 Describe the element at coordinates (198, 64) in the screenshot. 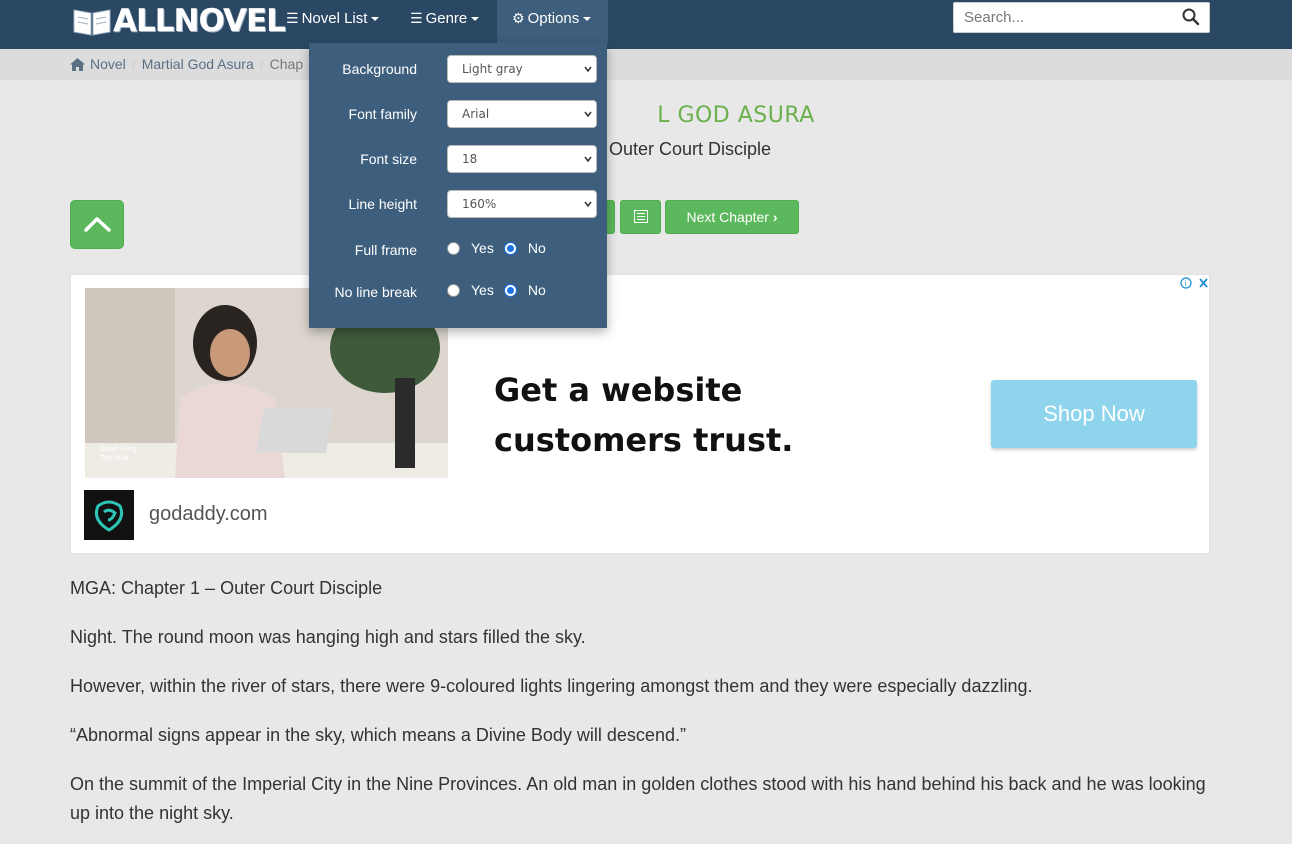

I see `breadcrumb-novel: Martial God Asura` at that location.